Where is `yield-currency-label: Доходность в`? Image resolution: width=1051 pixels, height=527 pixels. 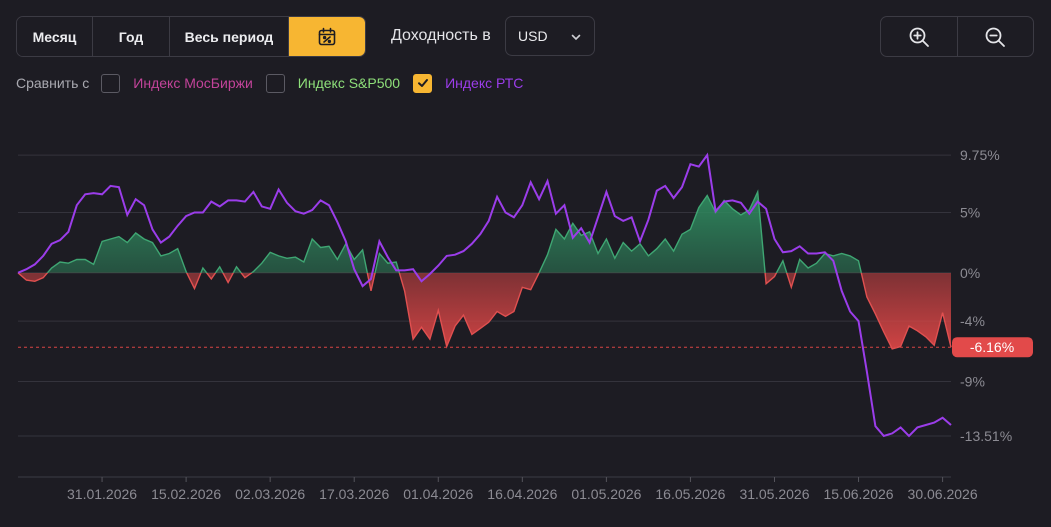
yield-currency-label: Доходность в is located at coordinates (441, 35).